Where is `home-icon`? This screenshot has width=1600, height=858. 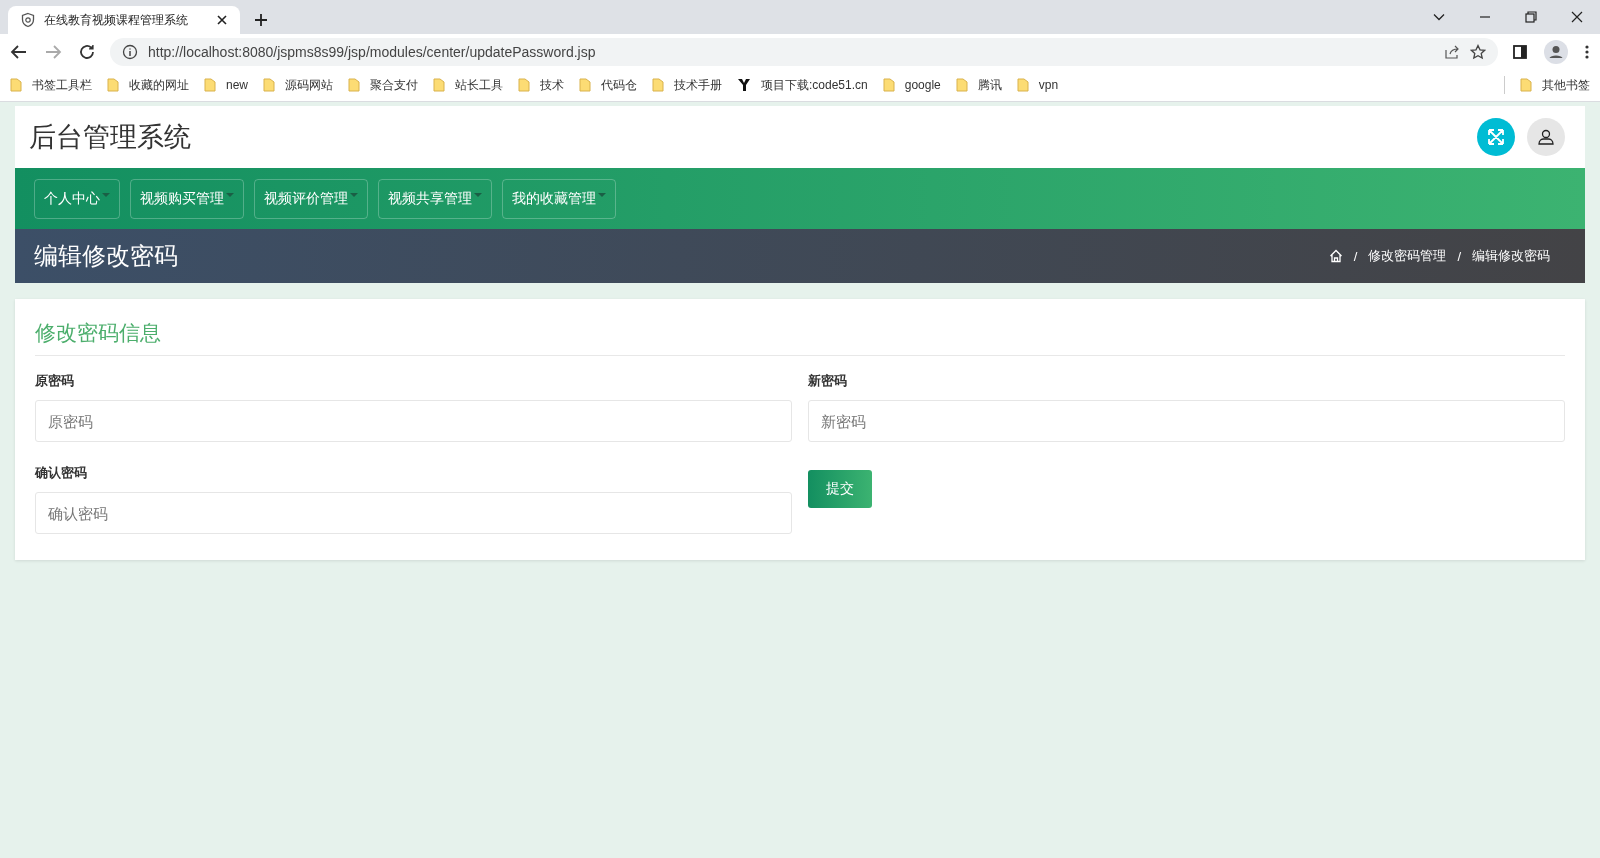 home-icon is located at coordinates (1335, 256).